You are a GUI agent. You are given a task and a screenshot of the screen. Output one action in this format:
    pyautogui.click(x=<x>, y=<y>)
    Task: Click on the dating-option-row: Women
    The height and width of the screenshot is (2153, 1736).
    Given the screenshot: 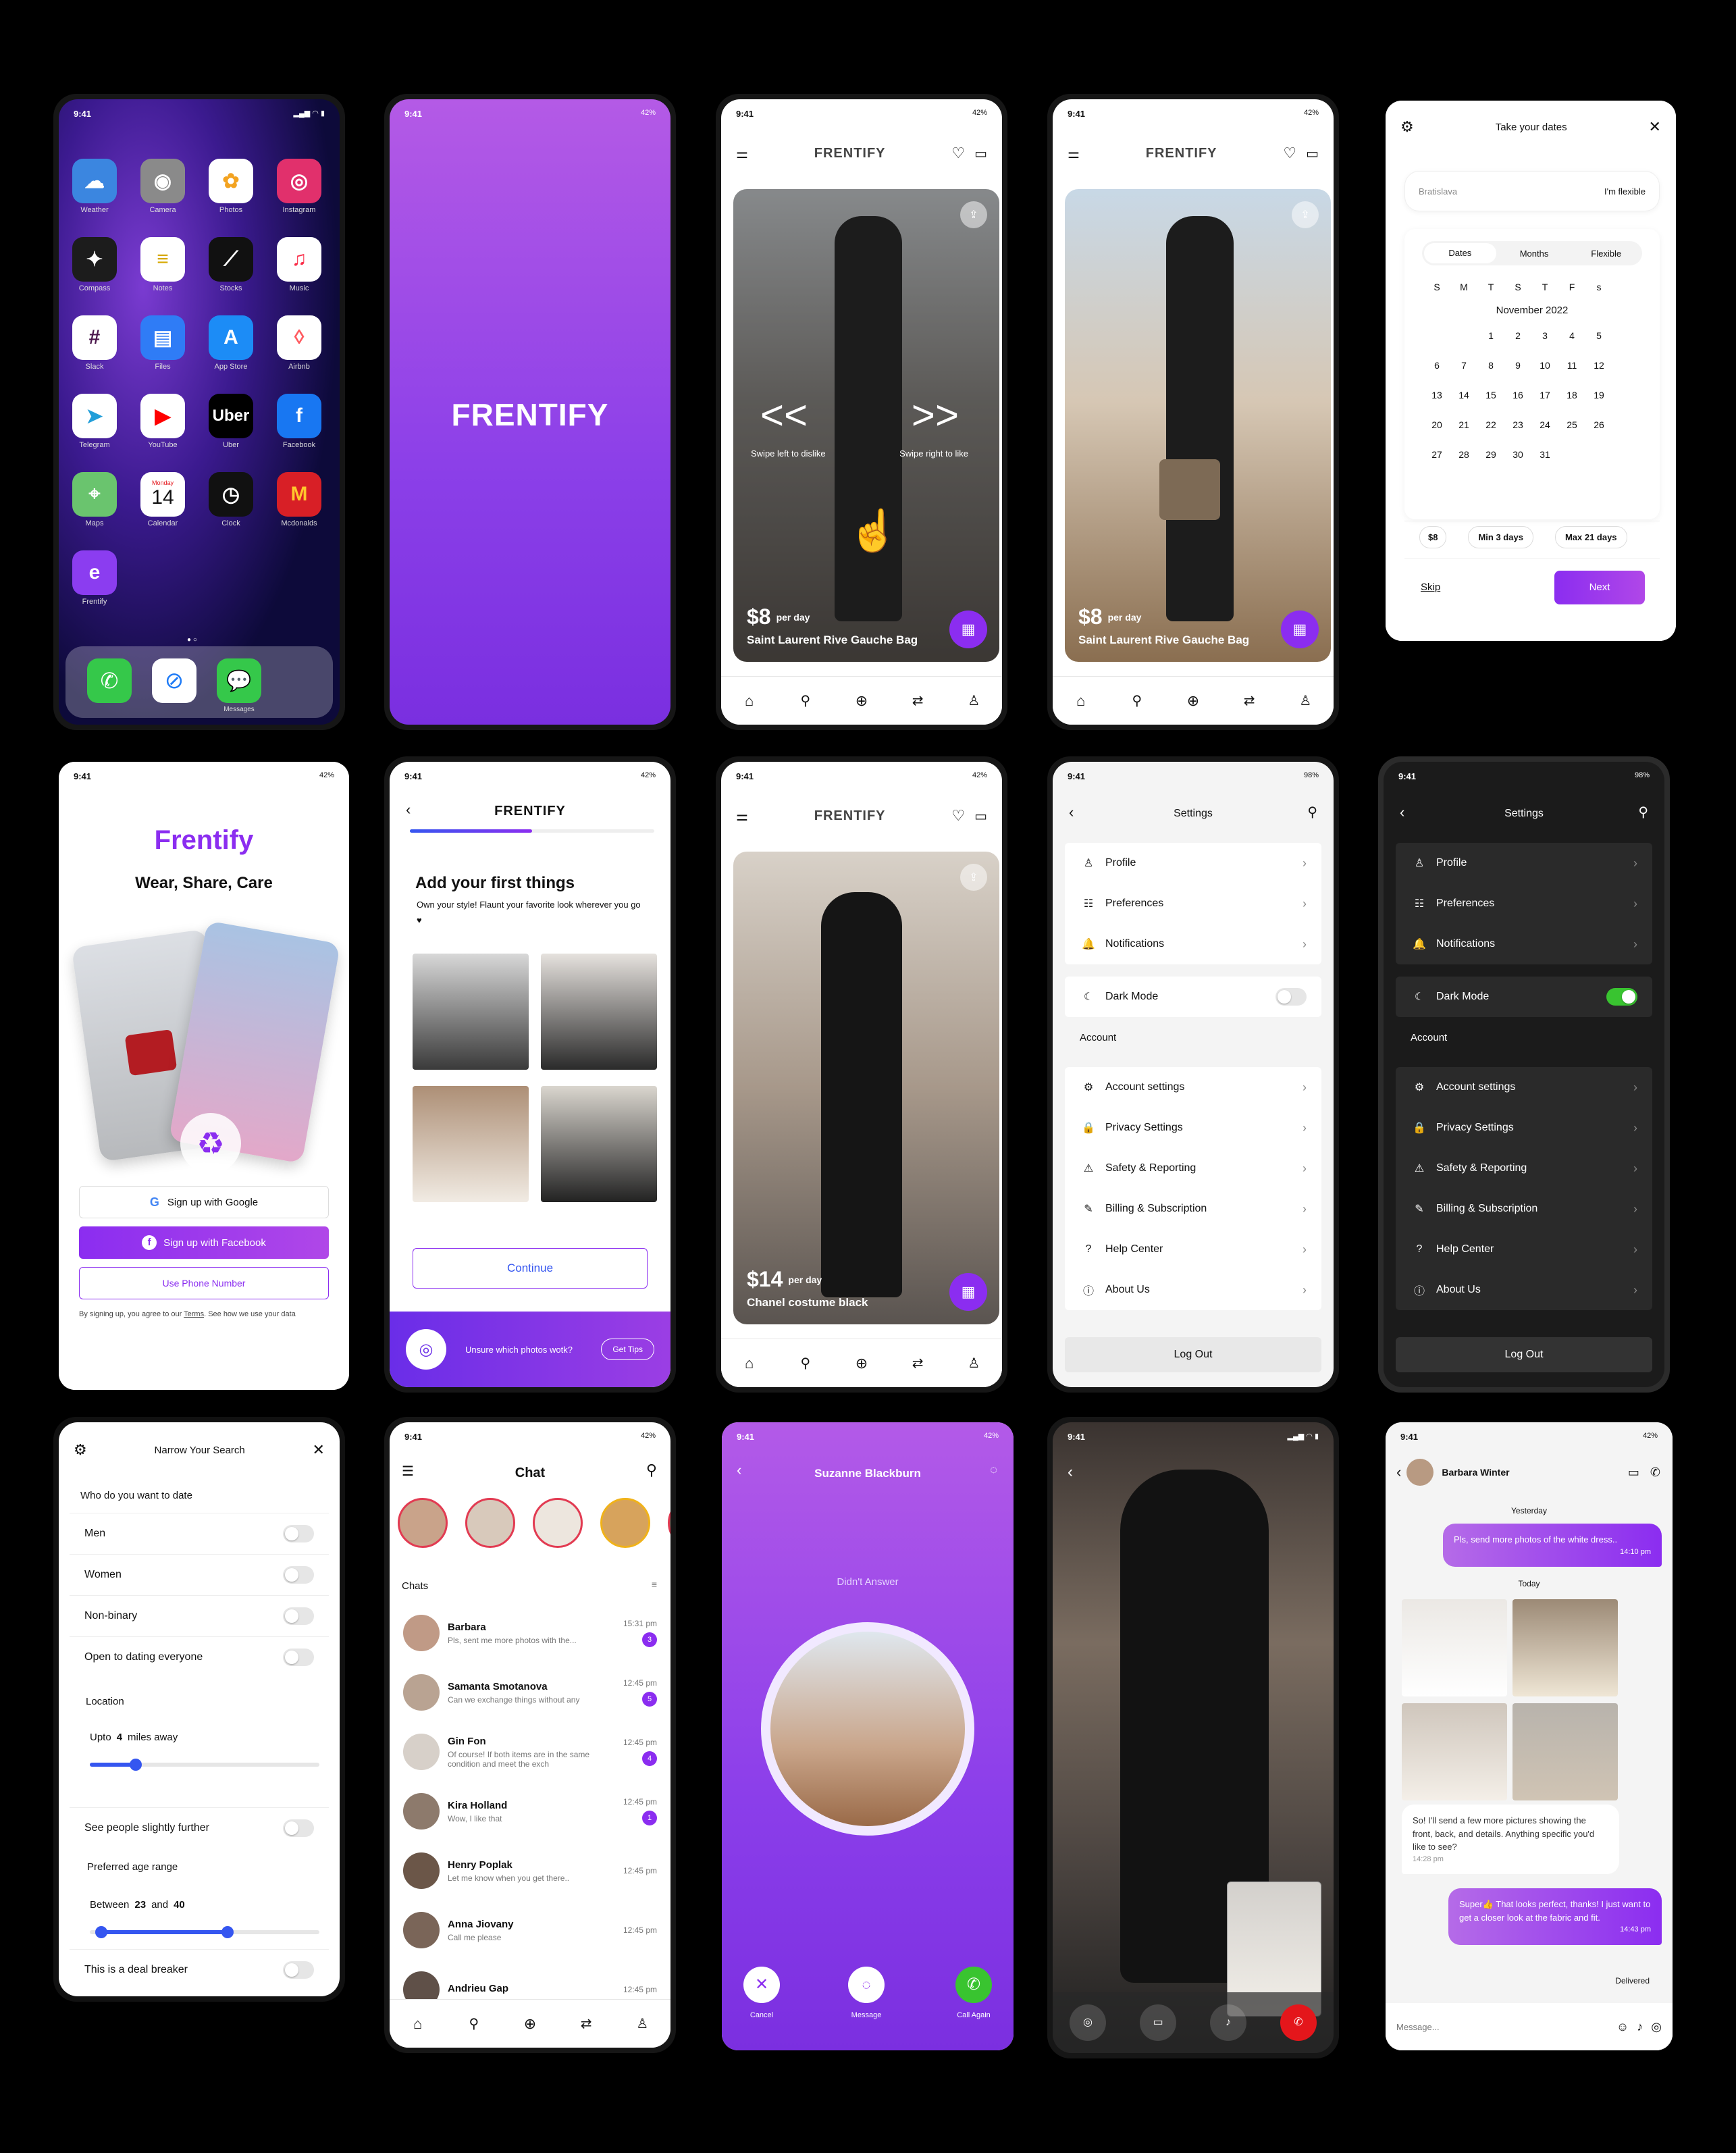 What is the action you would take?
    pyautogui.click(x=199, y=1574)
    